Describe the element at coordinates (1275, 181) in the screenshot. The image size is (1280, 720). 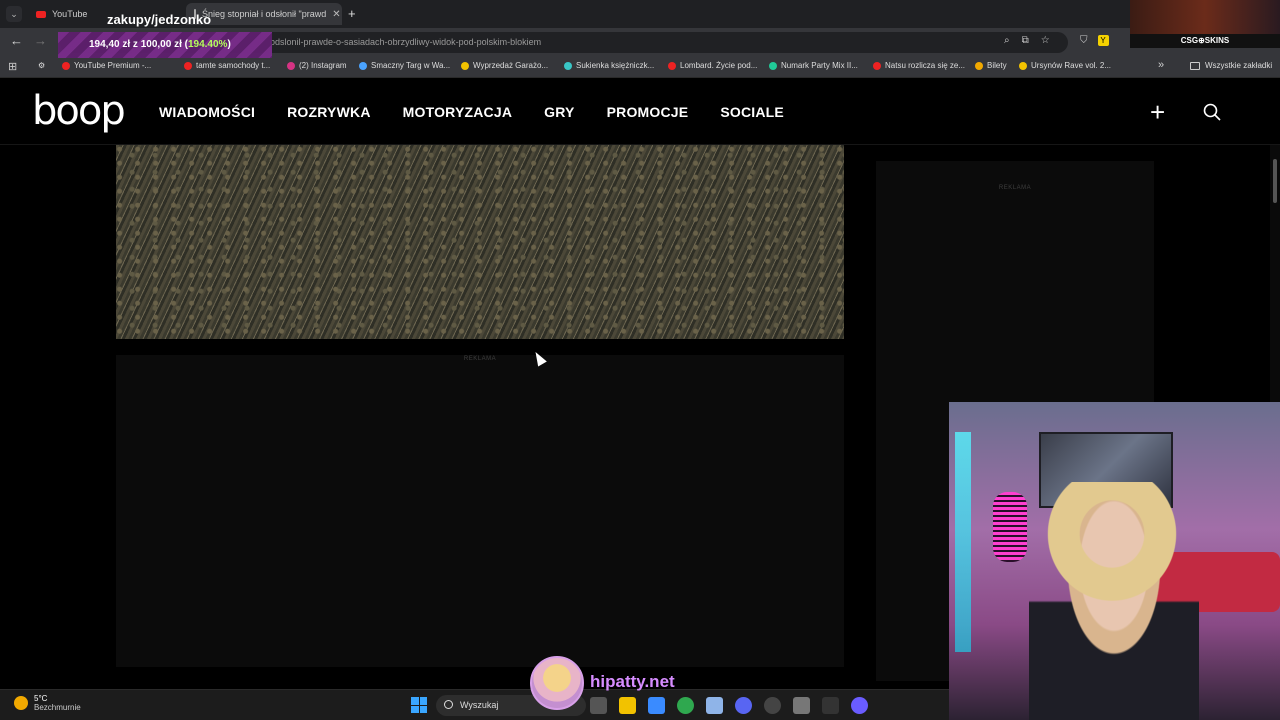
I see `scrollbar-thumb` at that location.